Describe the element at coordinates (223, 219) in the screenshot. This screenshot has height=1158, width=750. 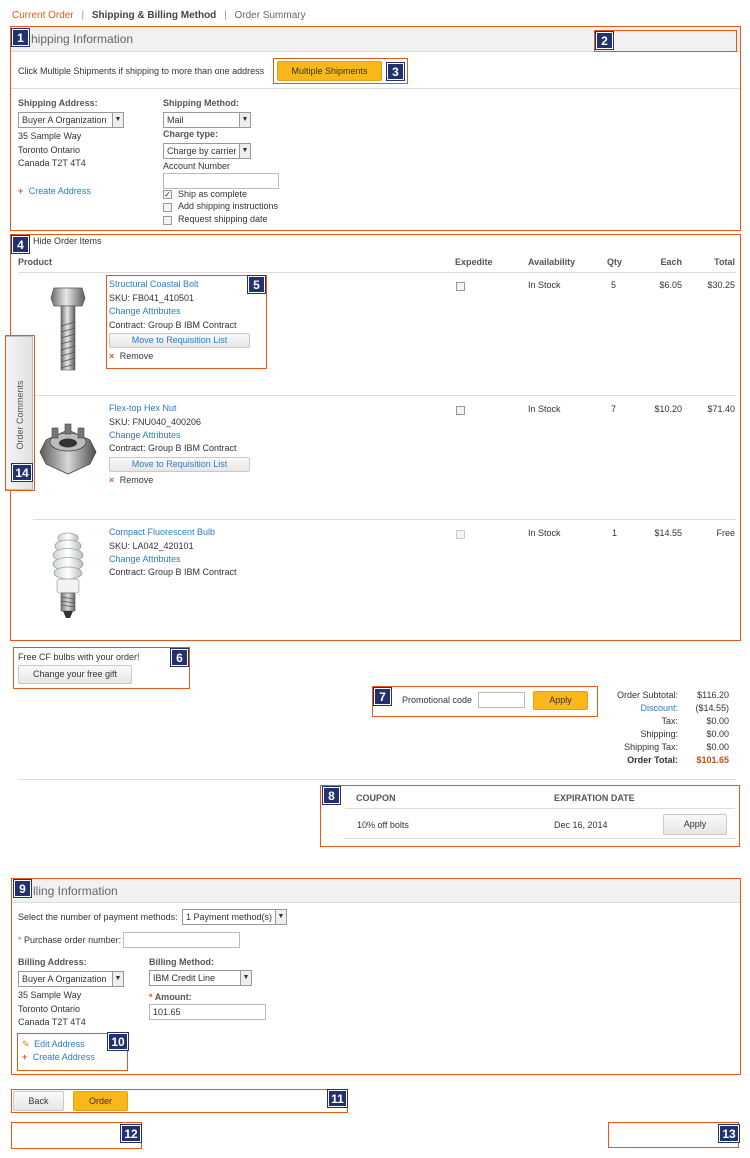
I see `request-shipping-date-label: Request shipping date` at that location.